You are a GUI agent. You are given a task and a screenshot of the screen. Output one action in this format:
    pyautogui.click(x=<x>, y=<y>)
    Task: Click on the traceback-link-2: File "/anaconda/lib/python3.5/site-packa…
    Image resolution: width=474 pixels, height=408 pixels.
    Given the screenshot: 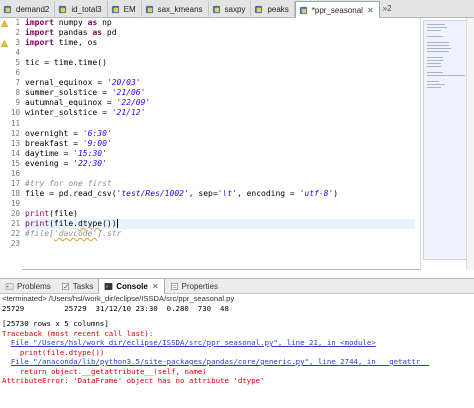 What is the action you would take?
    pyautogui.click(x=220, y=361)
    